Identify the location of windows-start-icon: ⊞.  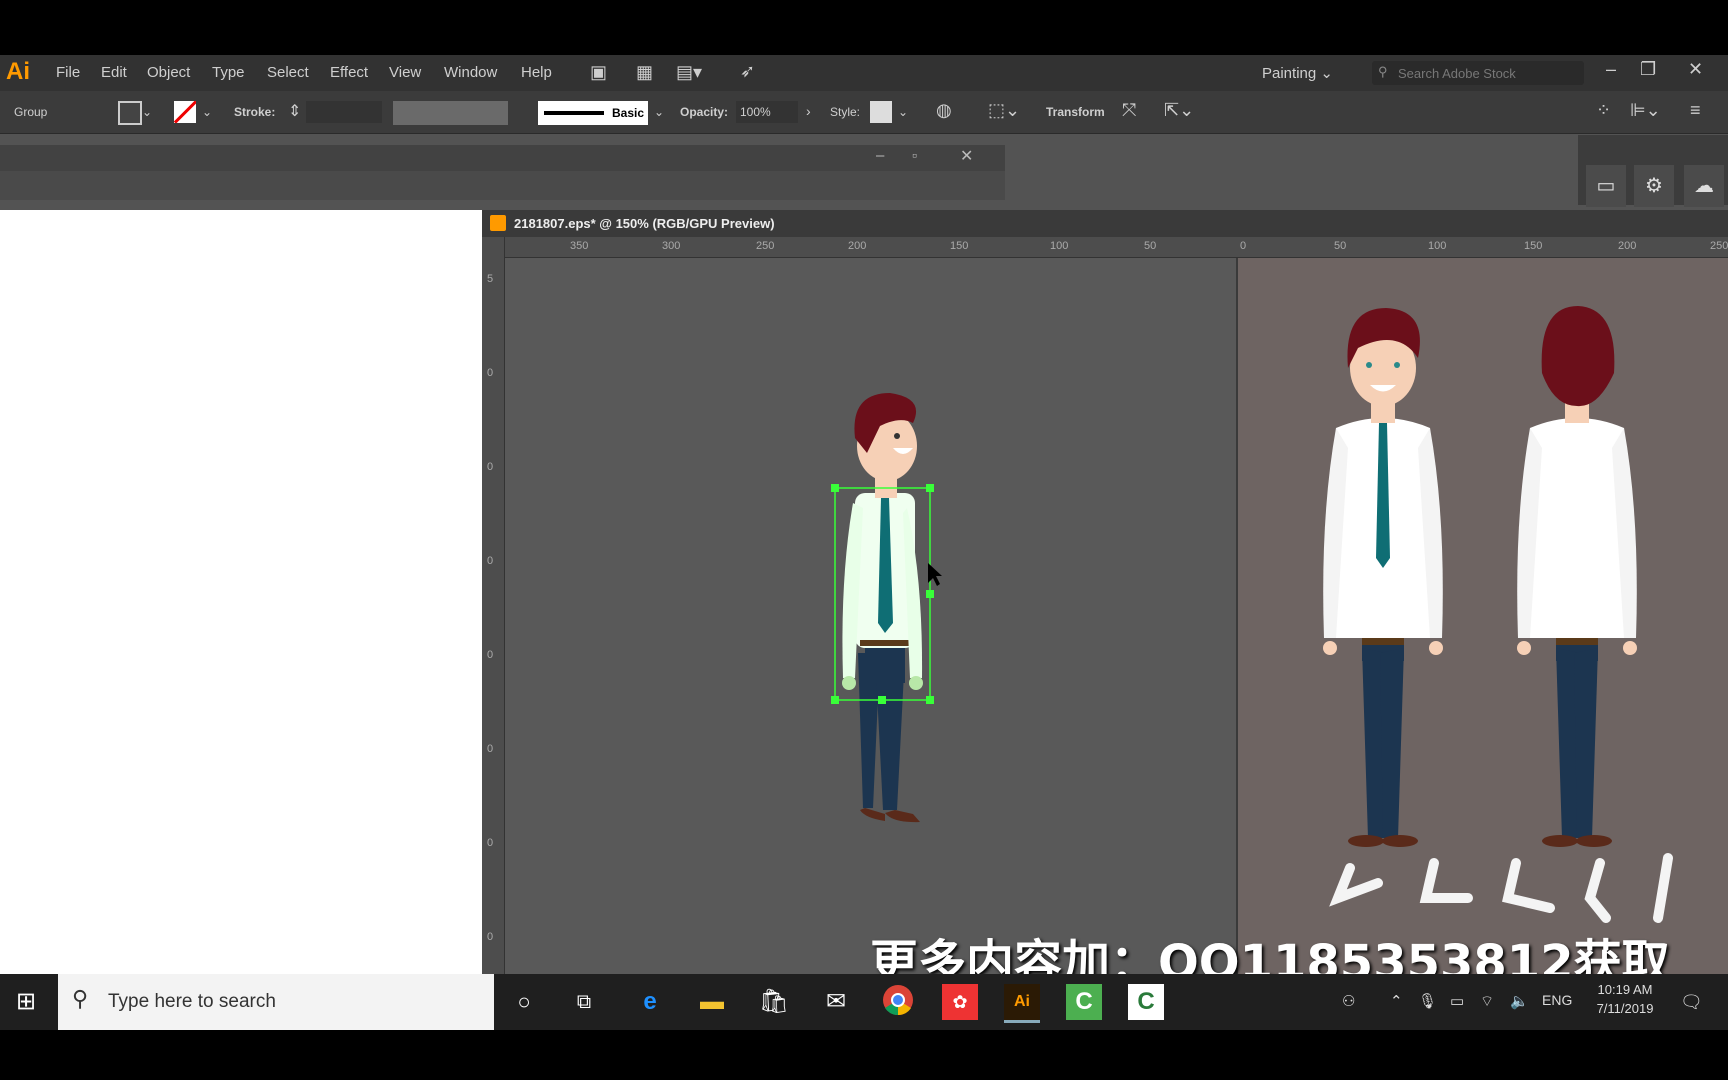
(26, 1002).